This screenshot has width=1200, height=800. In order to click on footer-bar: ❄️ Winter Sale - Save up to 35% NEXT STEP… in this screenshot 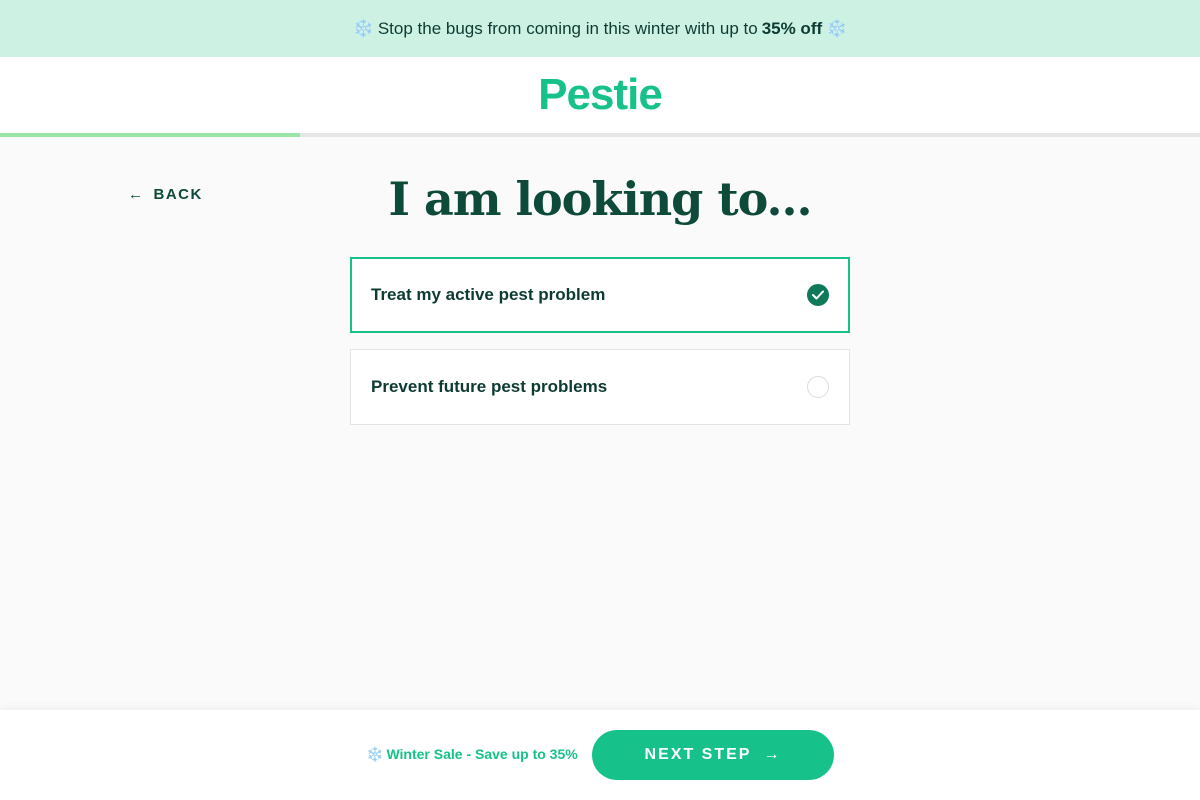, I will do `click(600, 755)`.